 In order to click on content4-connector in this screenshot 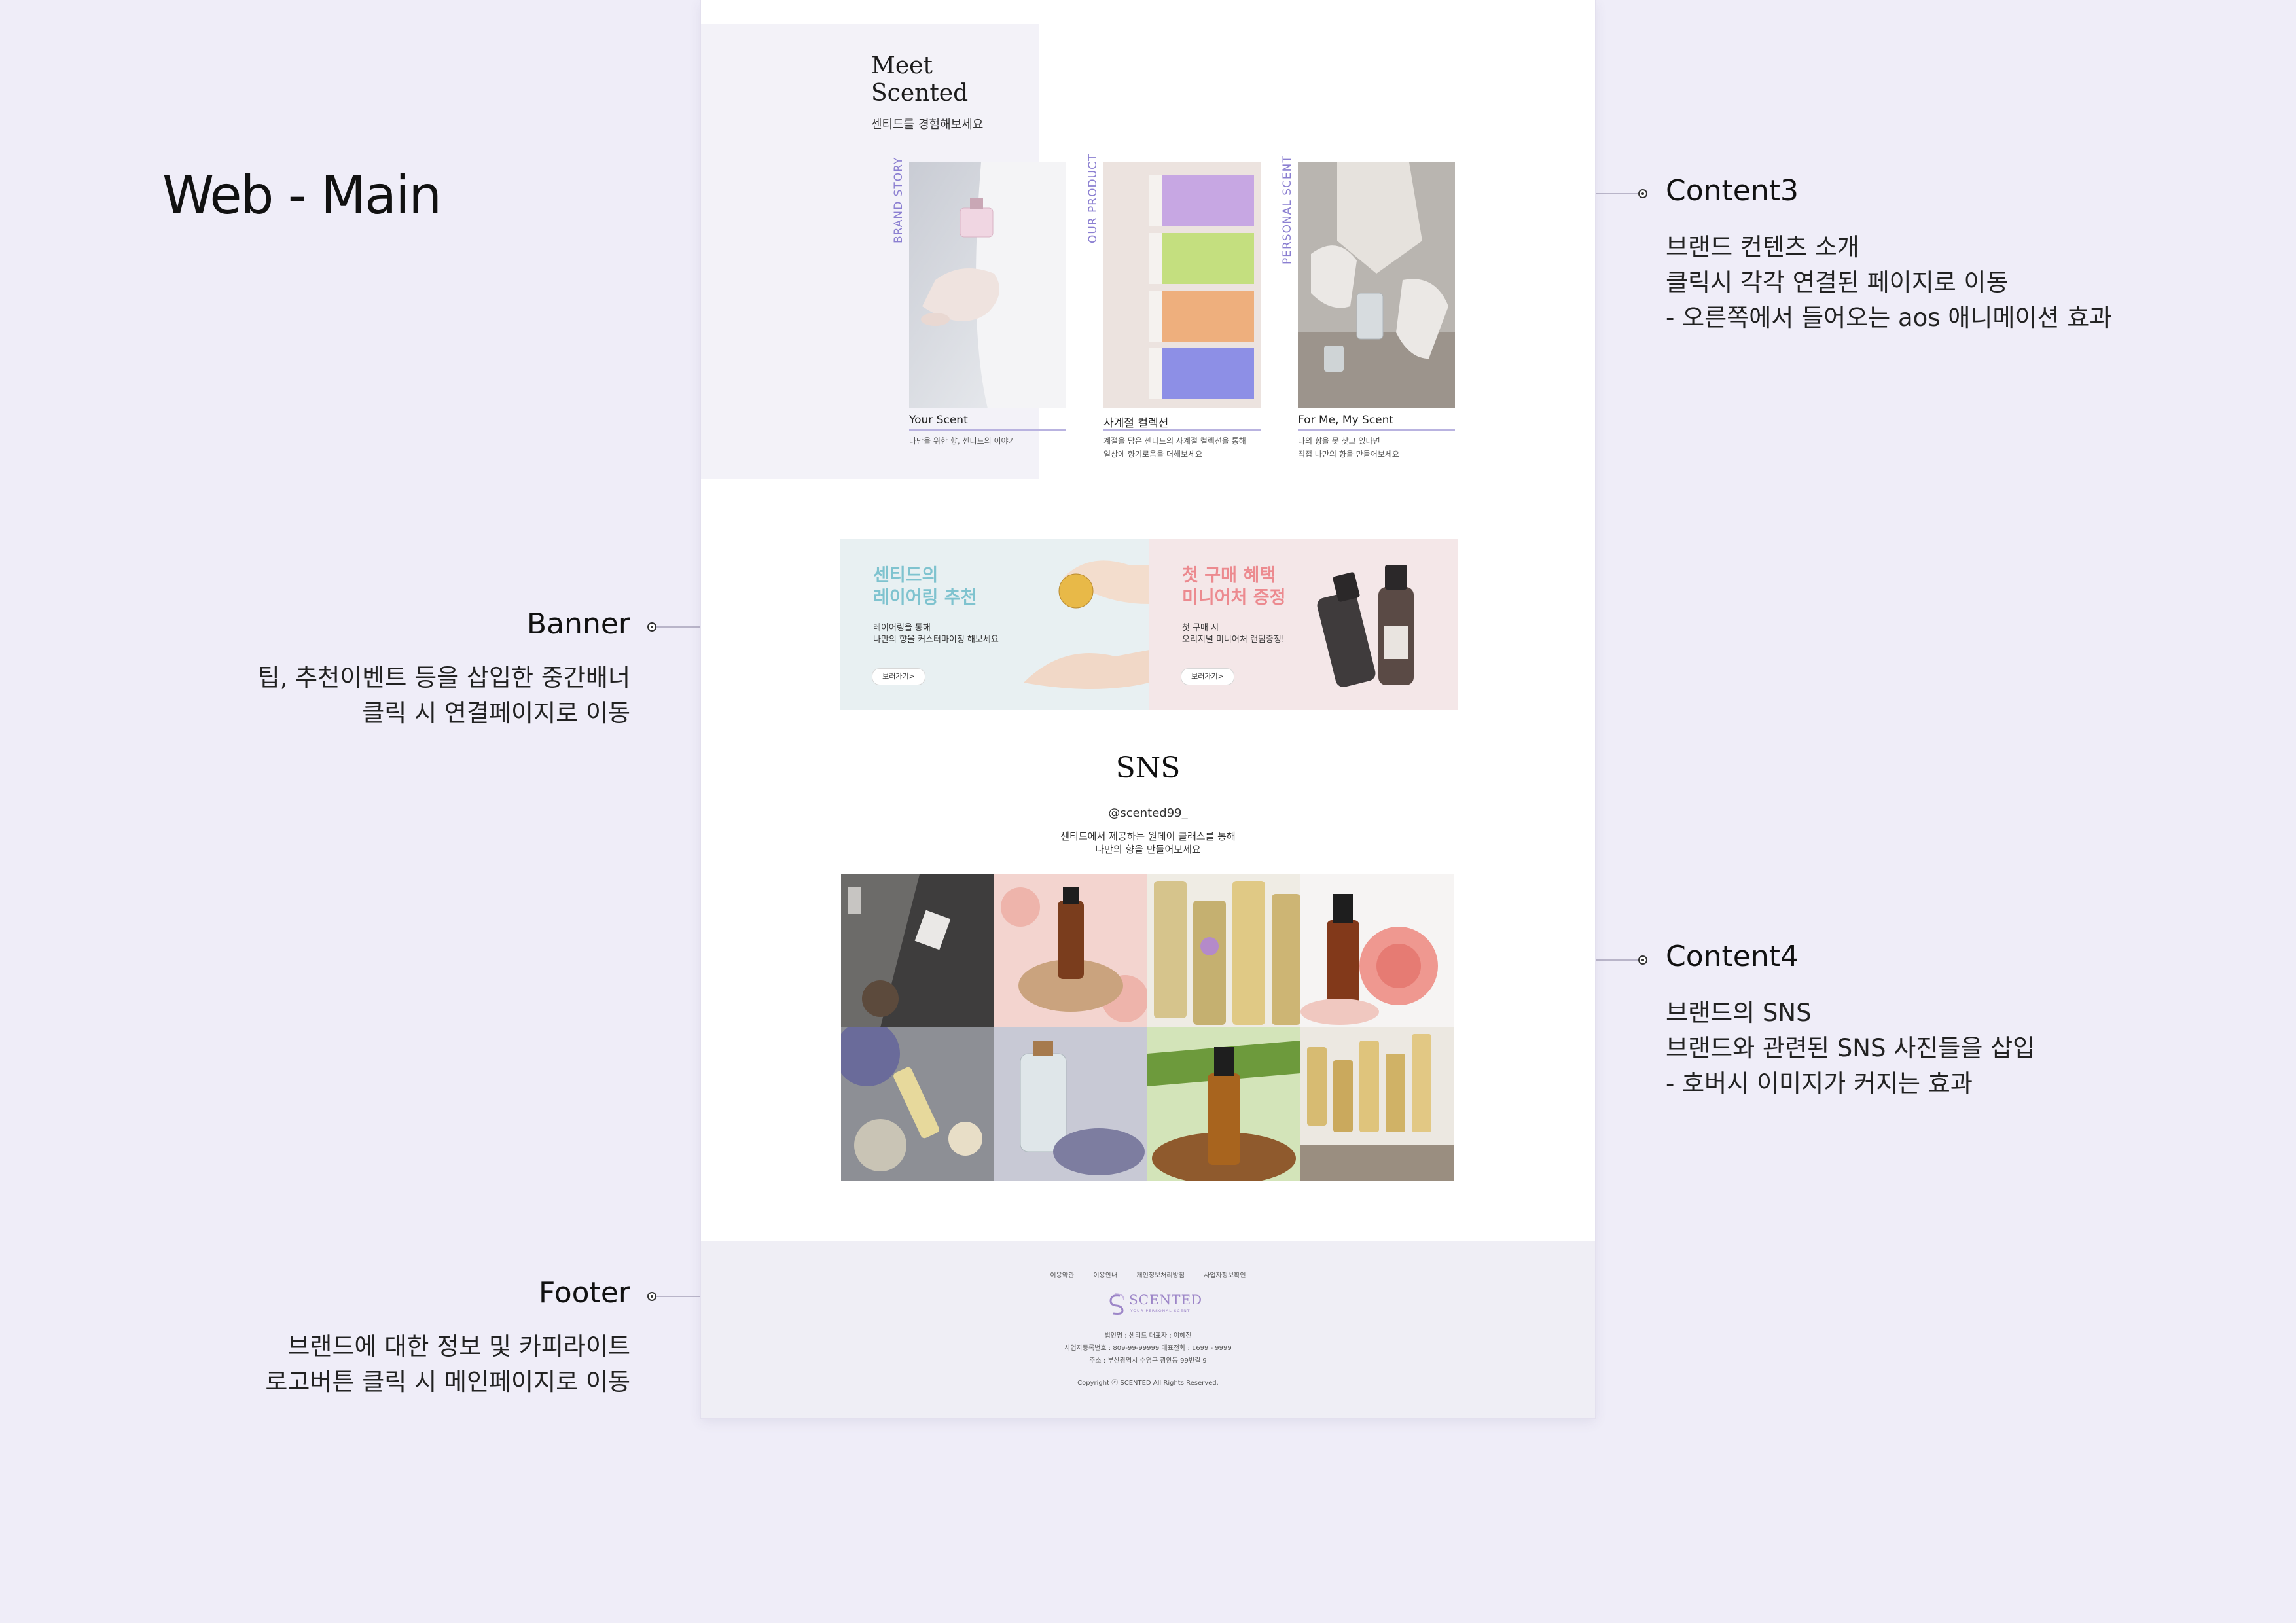, I will do `click(1616, 960)`.